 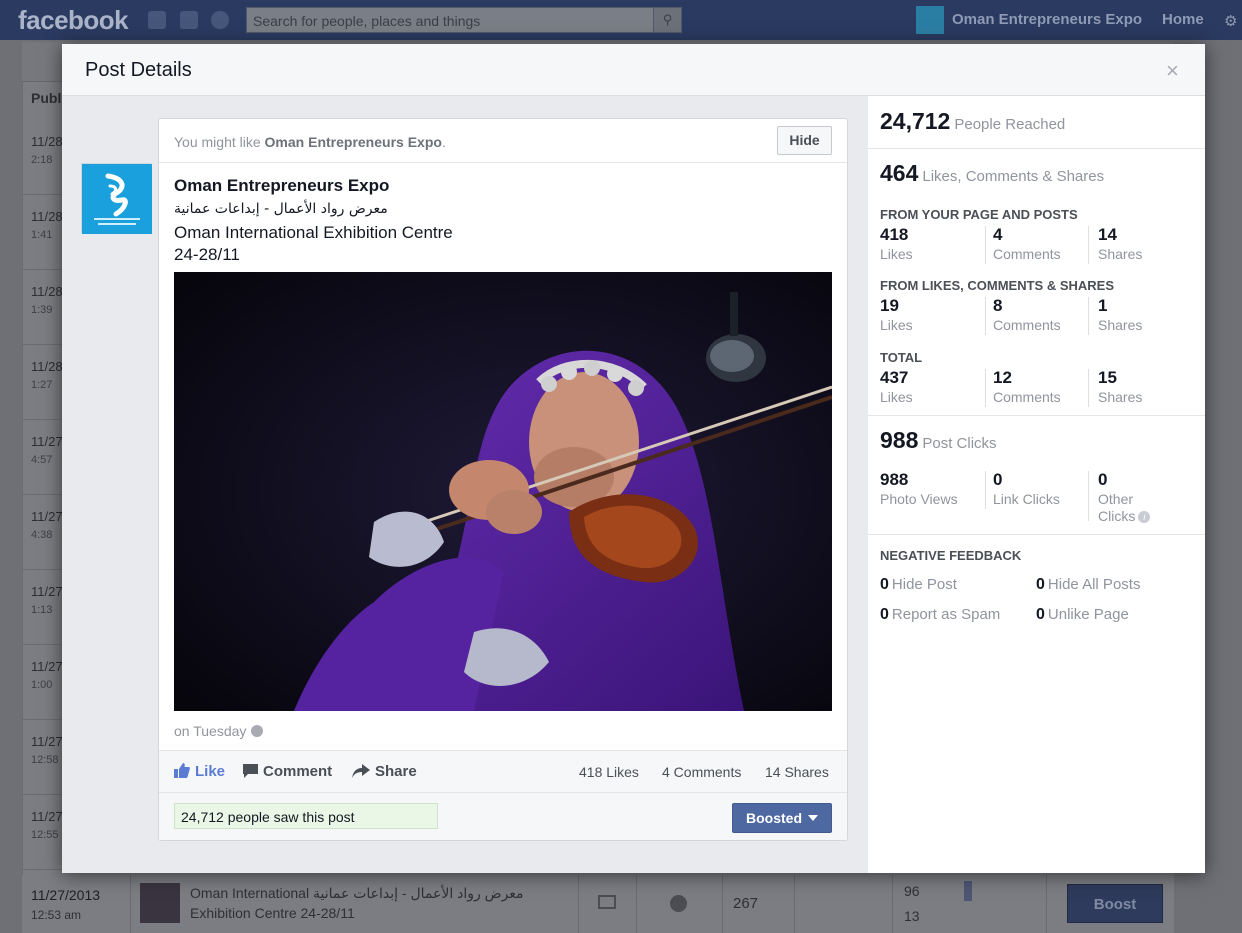 I want to click on post-clicks-stat: 988 Post Clicks, so click(x=938, y=440).